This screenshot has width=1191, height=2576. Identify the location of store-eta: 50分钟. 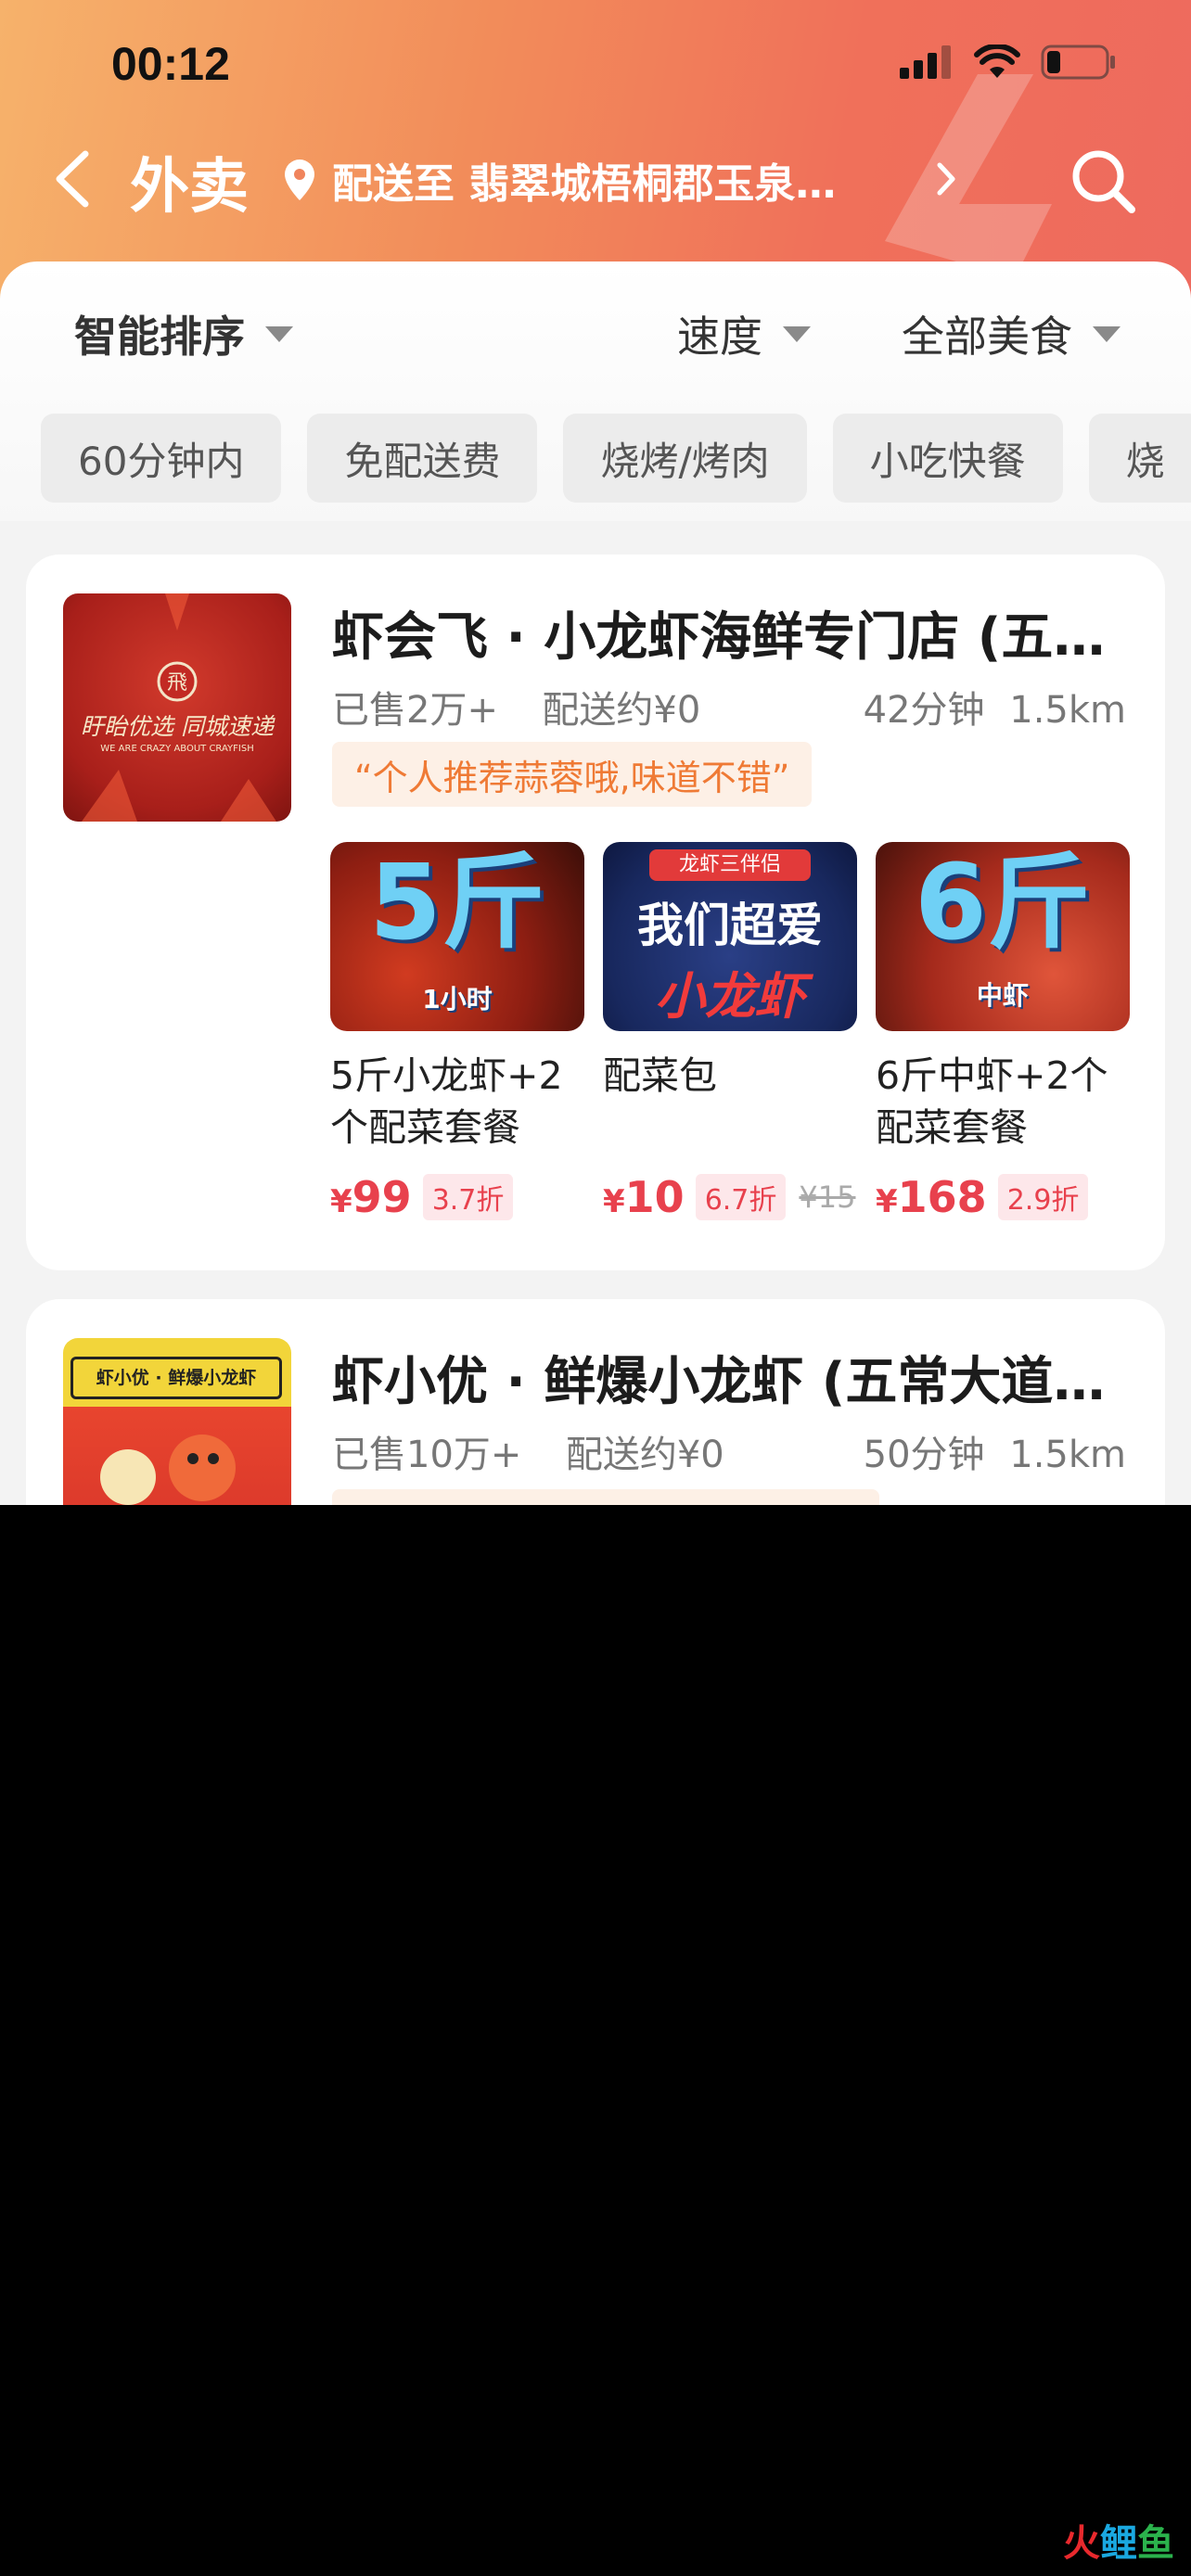
(924, 1455).